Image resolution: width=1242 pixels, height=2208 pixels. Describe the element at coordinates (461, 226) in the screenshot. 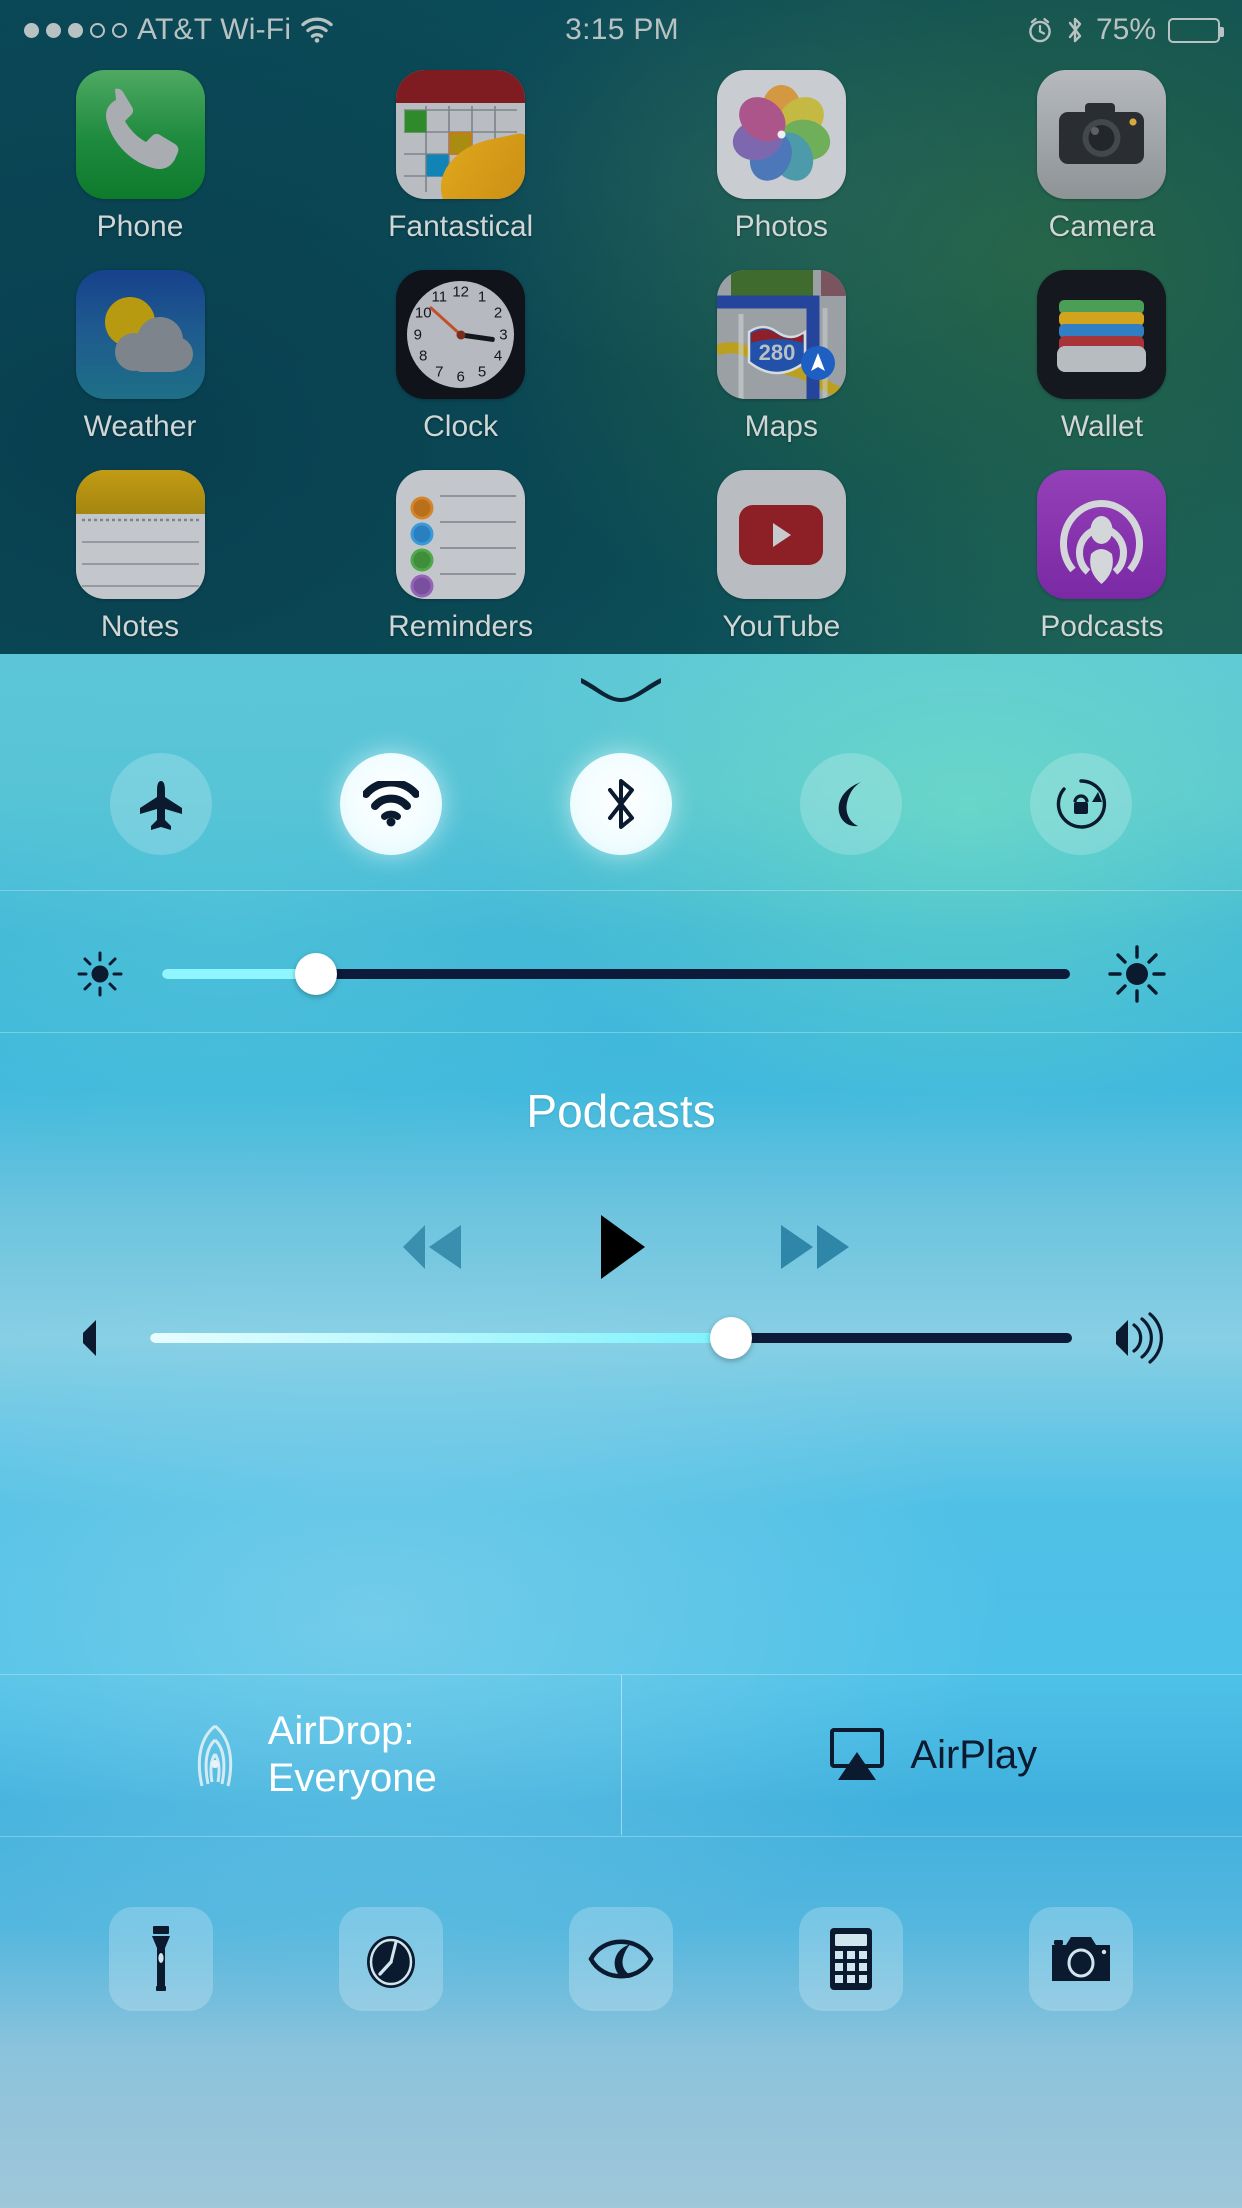

I see `app-label: Fantastical` at that location.